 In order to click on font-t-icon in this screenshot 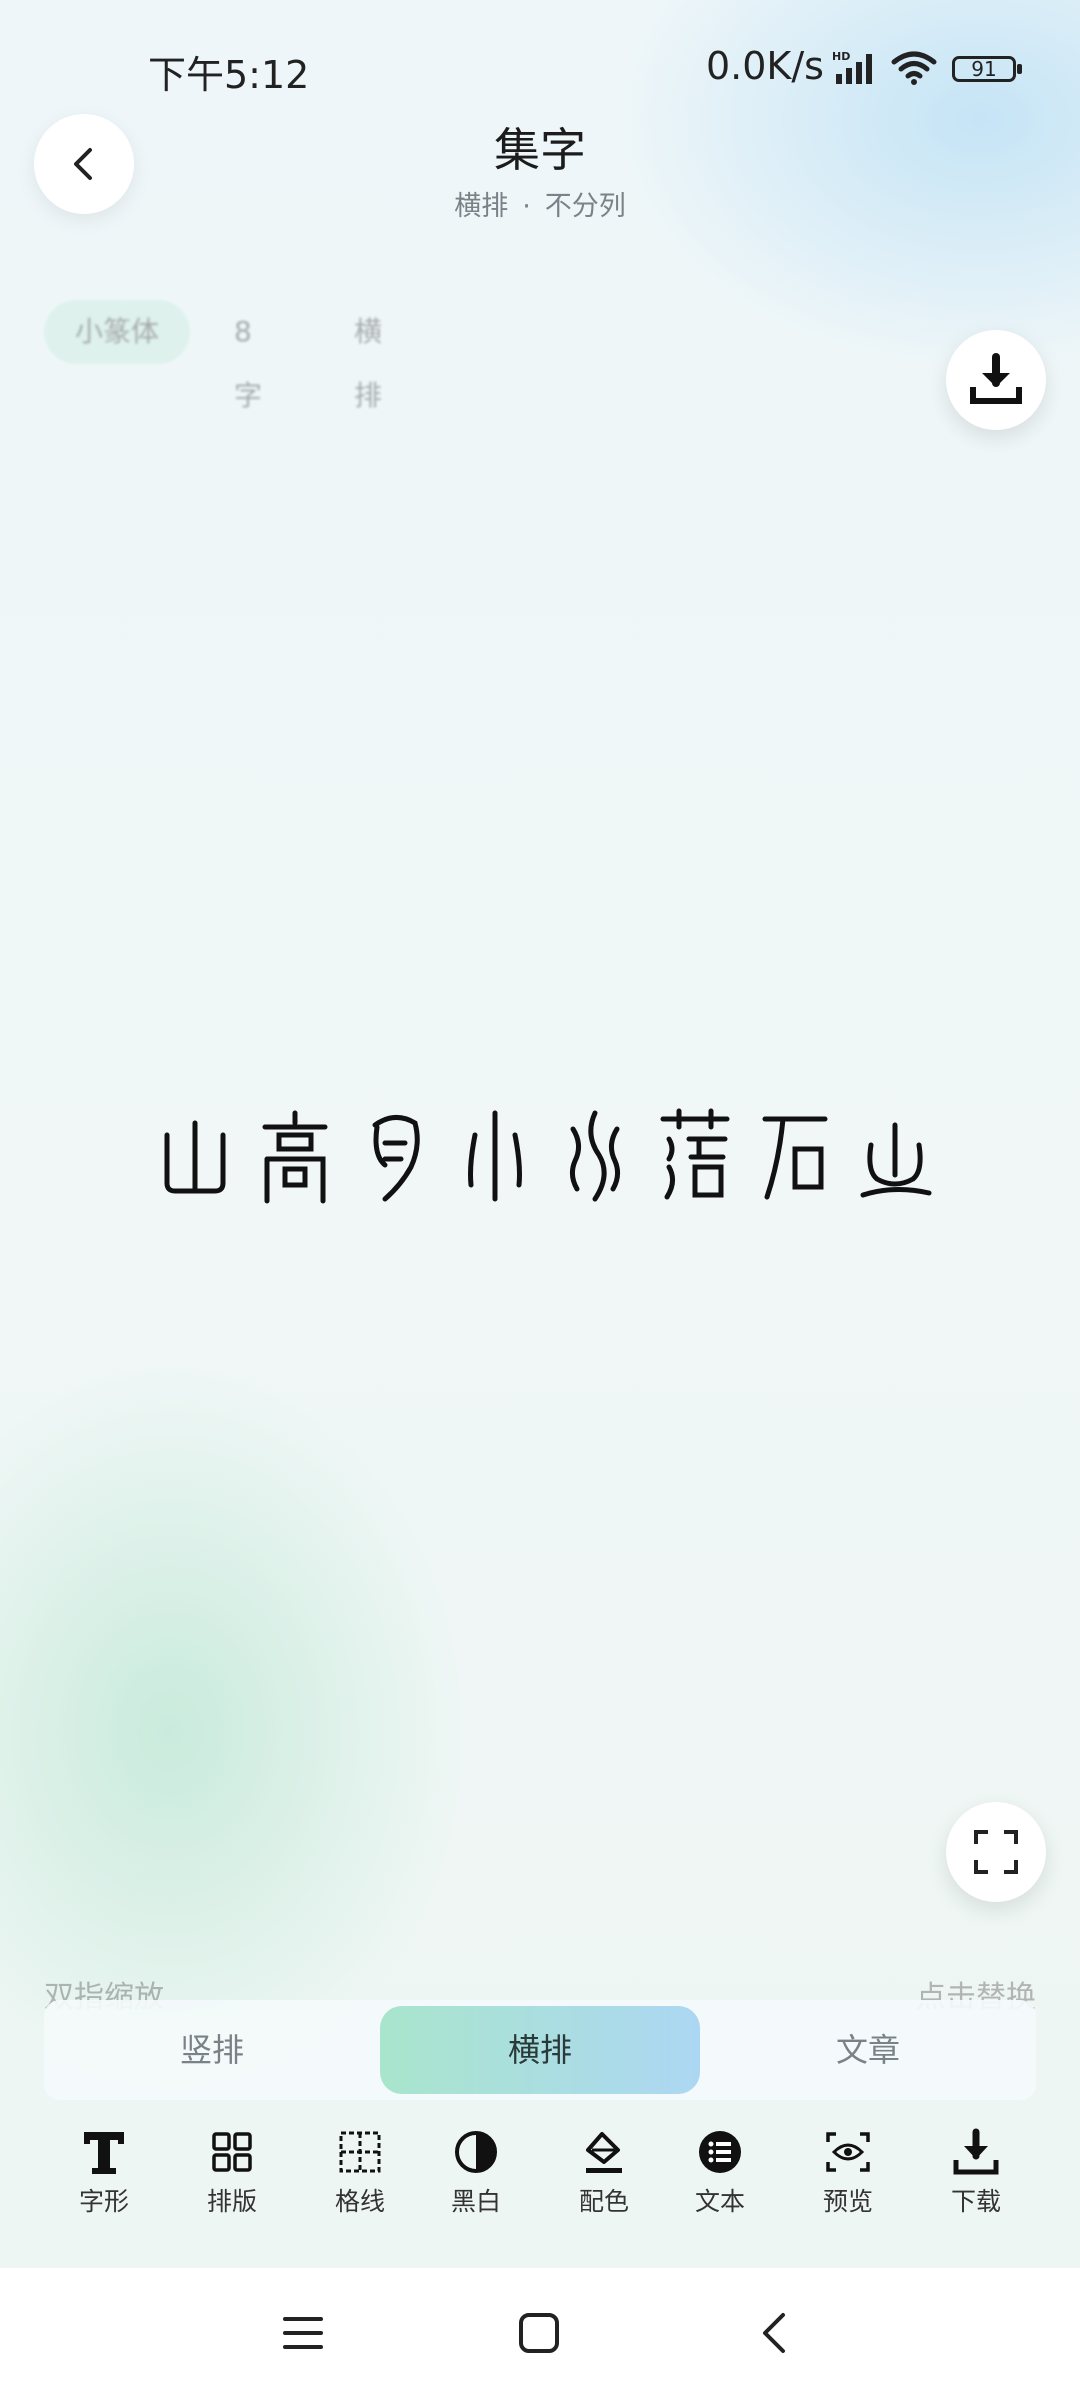, I will do `click(104, 2153)`.